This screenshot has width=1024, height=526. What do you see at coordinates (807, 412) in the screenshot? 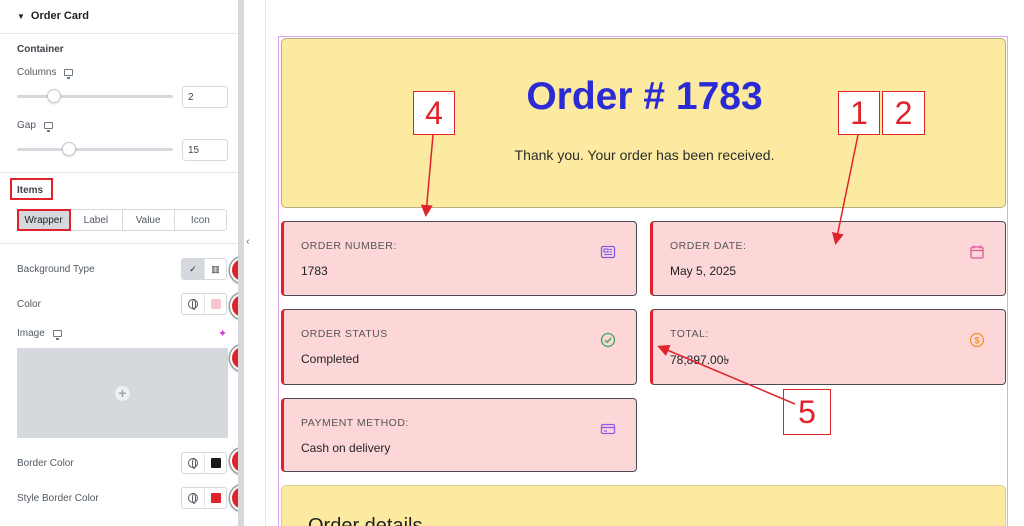
I see `callout-5: 5` at bounding box center [807, 412].